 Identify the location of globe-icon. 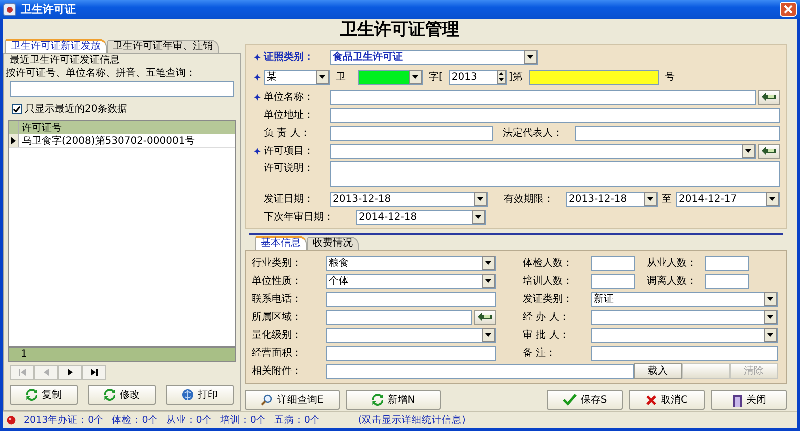
(188, 395).